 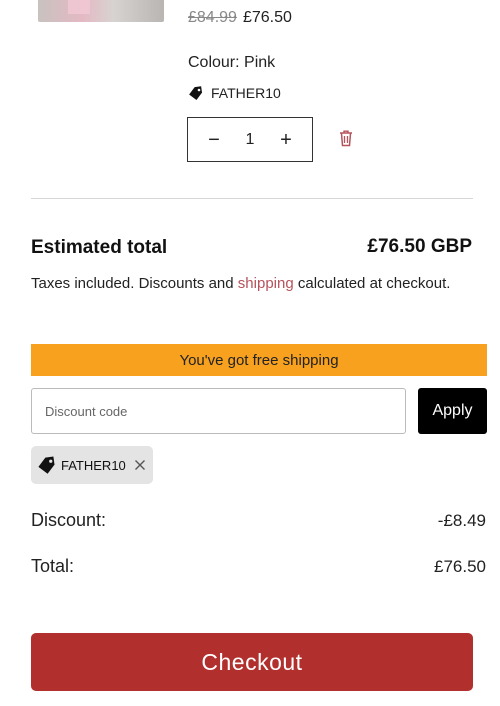 What do you see at coordinates (452, 411) in the screenshot?
I see `apply-discount-button: Apply` at bounding box center [452, 411].